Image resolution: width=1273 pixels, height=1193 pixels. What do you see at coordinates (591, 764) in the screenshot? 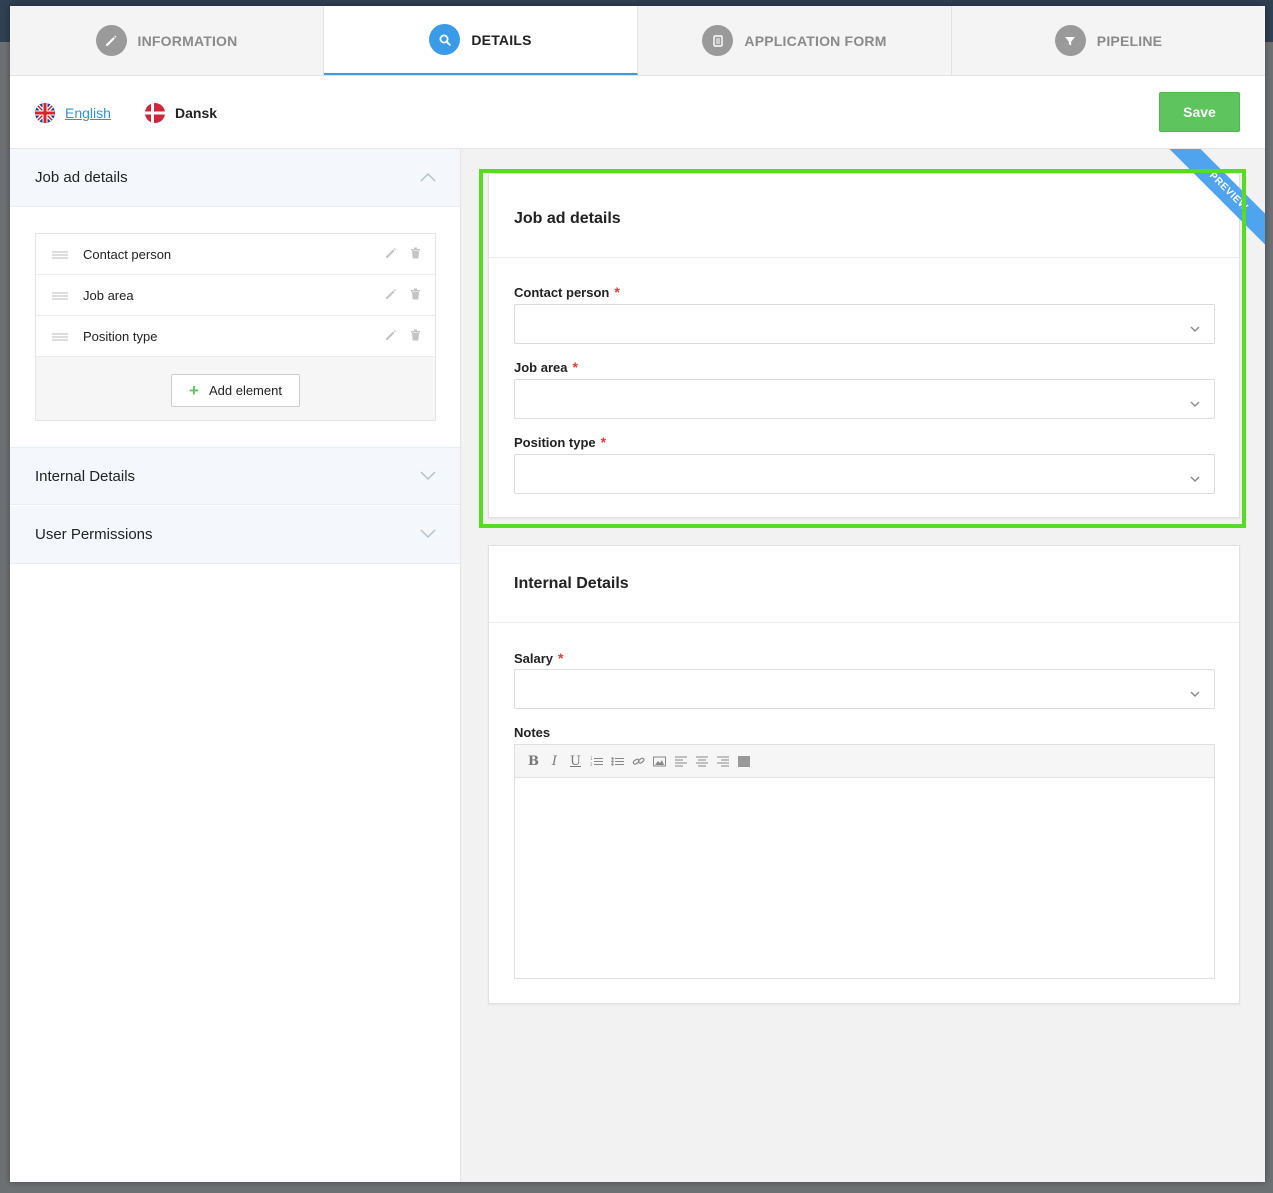
I see `svg-text: 2` at bounding box center [591, 764].